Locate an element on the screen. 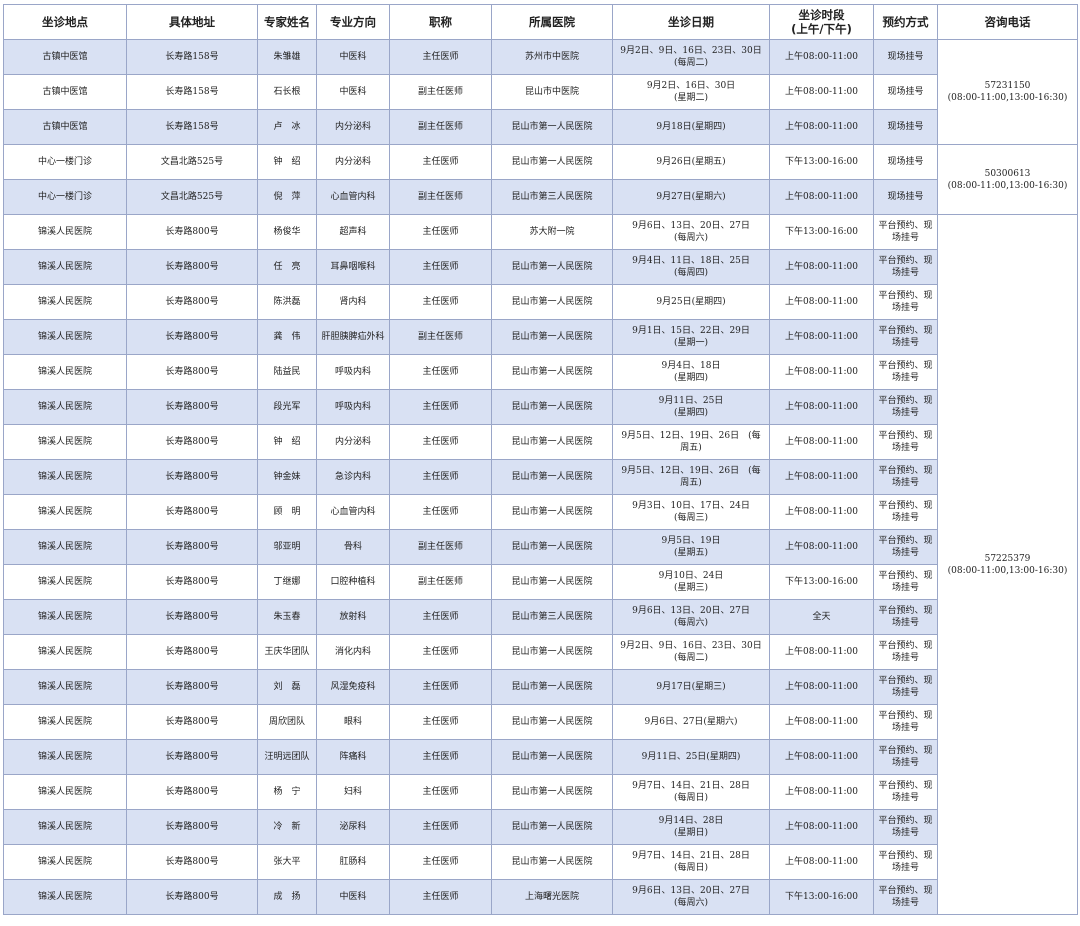 The image size is (1080, 926). header-specialty: 专业方向 is located at coordinates (353, 22).